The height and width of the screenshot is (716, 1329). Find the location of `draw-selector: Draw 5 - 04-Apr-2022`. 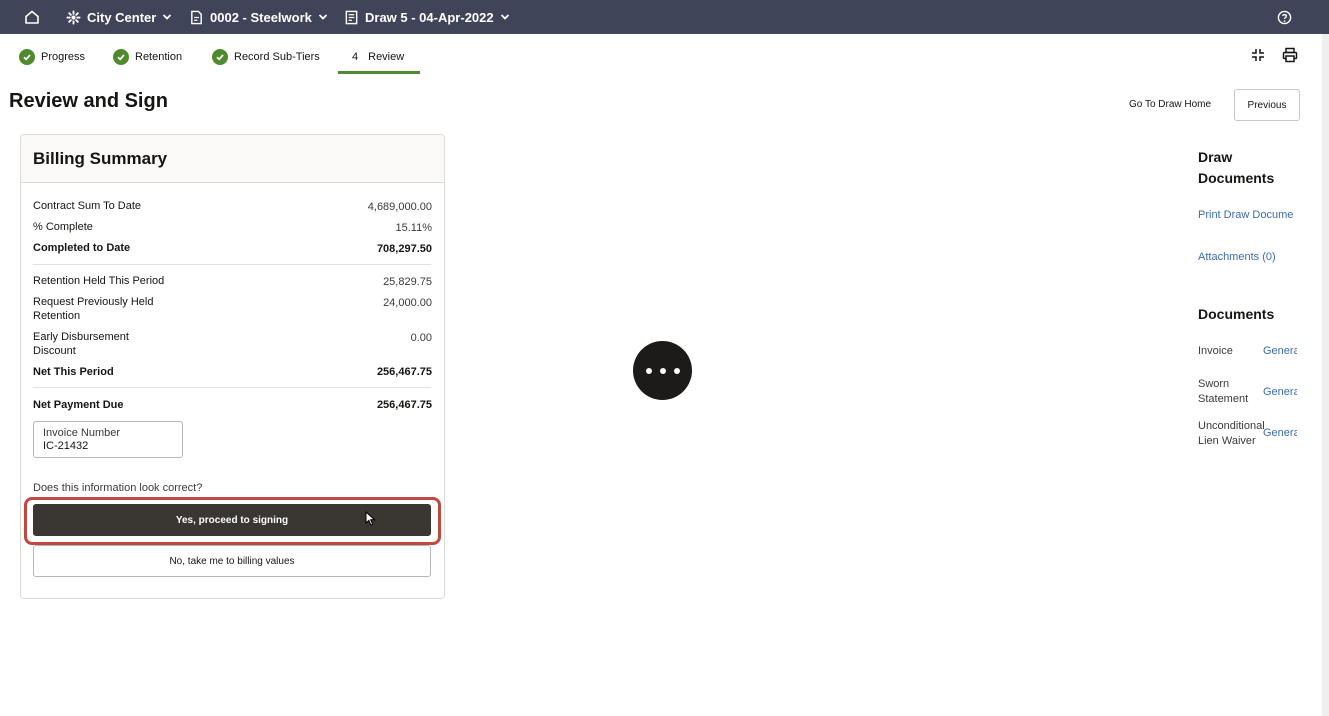

draw-selector: Draw 5 - 04-Apr-2022 is located at coordinates (427, 17).